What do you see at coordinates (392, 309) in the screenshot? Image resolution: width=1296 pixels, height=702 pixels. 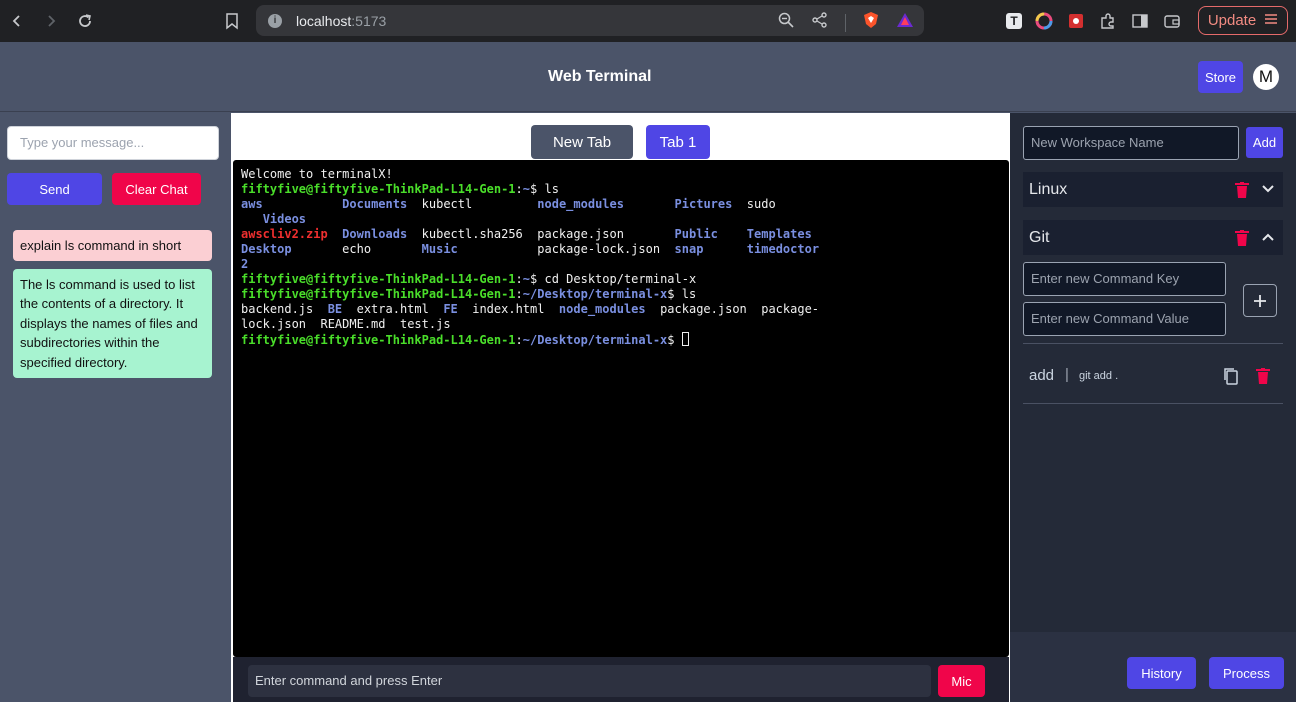 I see `ls-entry: extra.html` at bounding box center [392, 309].